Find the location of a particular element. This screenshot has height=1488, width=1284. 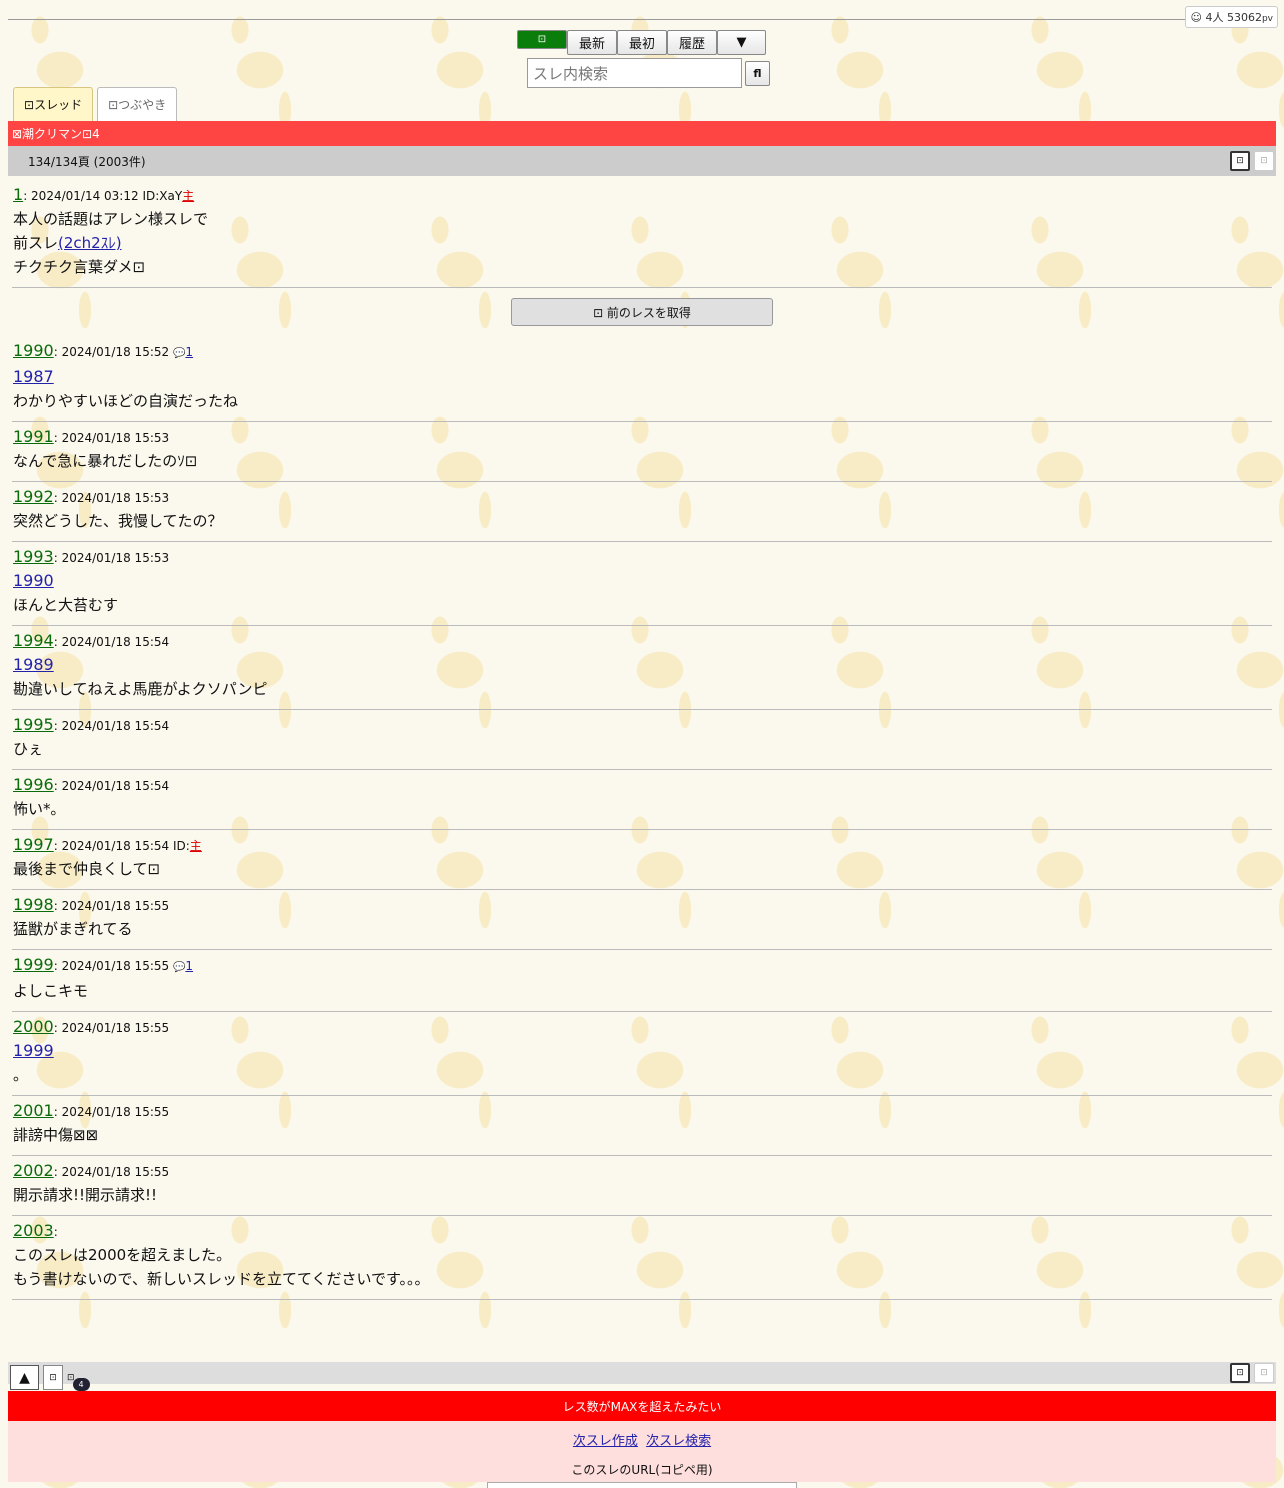

thread-title: ⊠潮クリマン⊡4 is located at coordinates (642, 133).